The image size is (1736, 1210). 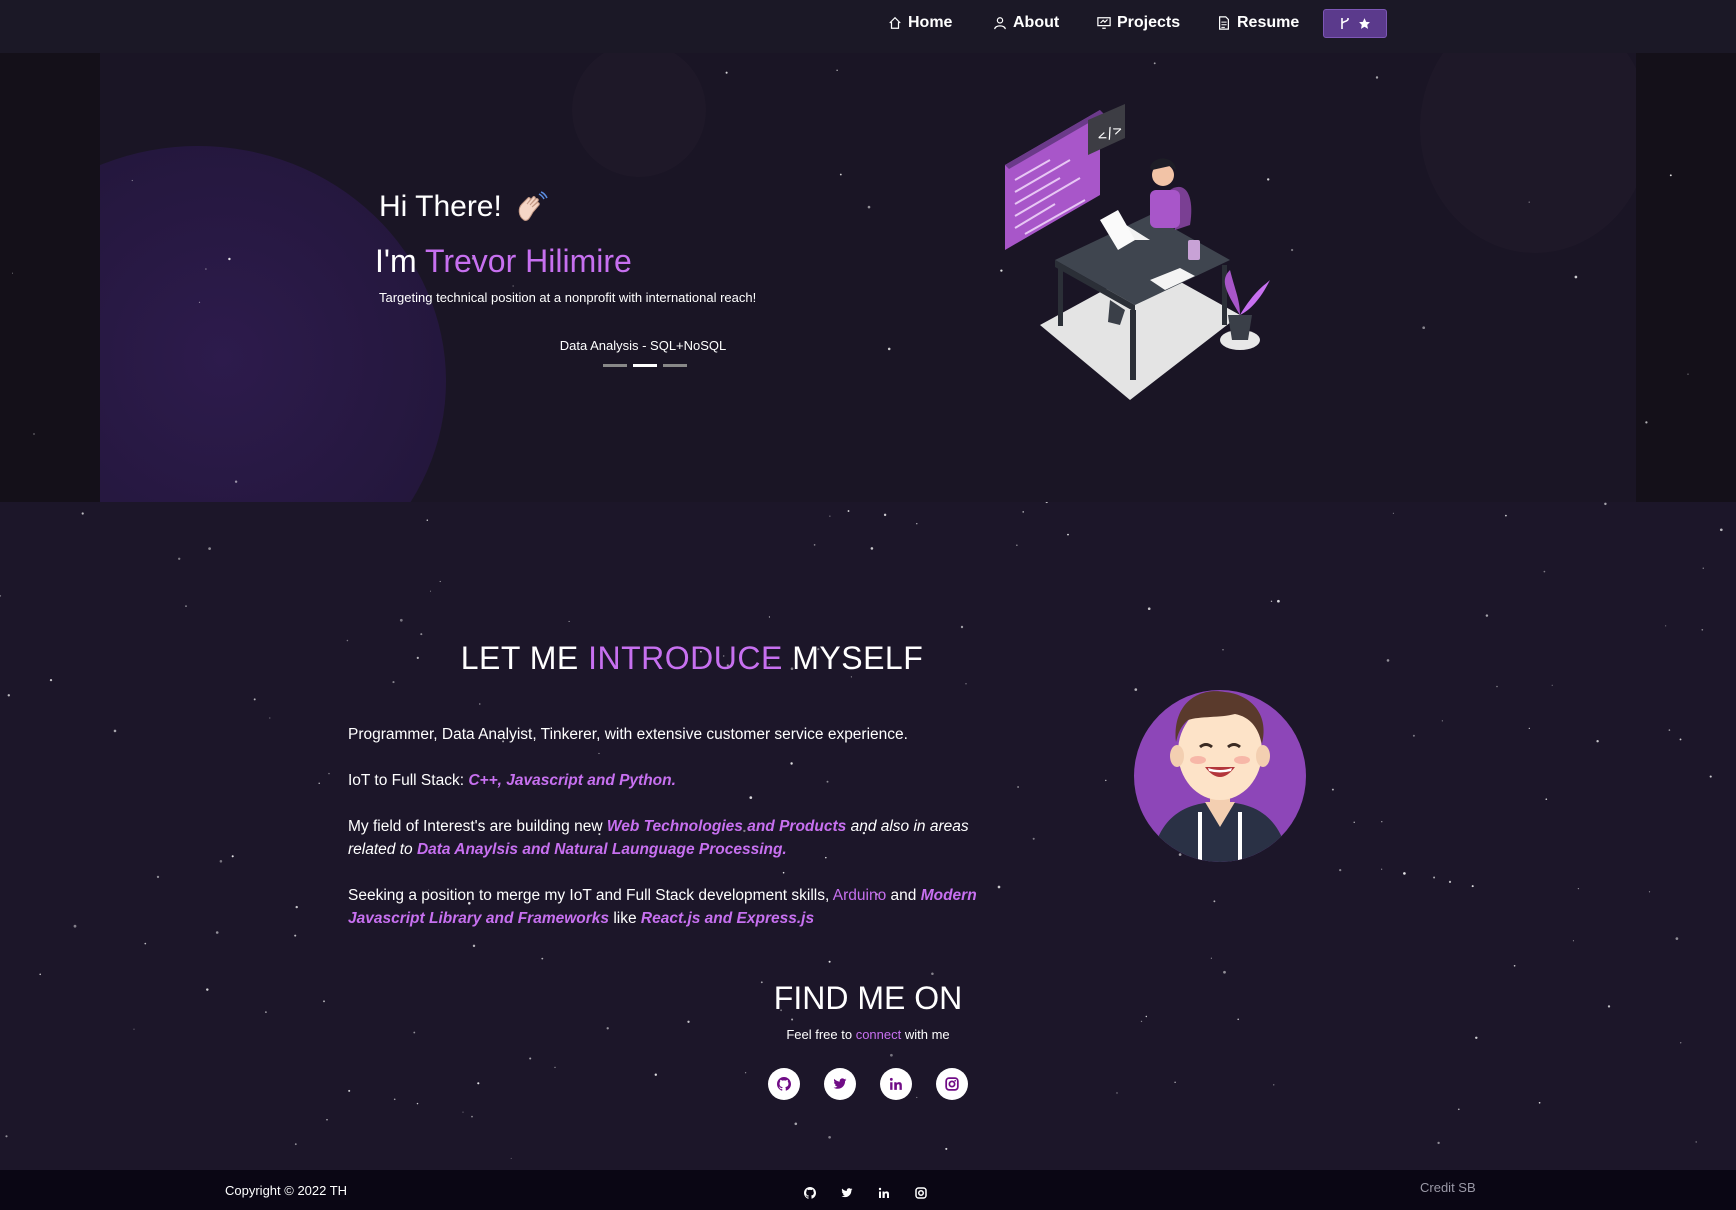 I want to click on about-text: My field of Interest's are building new, so click(x=477, y=826).